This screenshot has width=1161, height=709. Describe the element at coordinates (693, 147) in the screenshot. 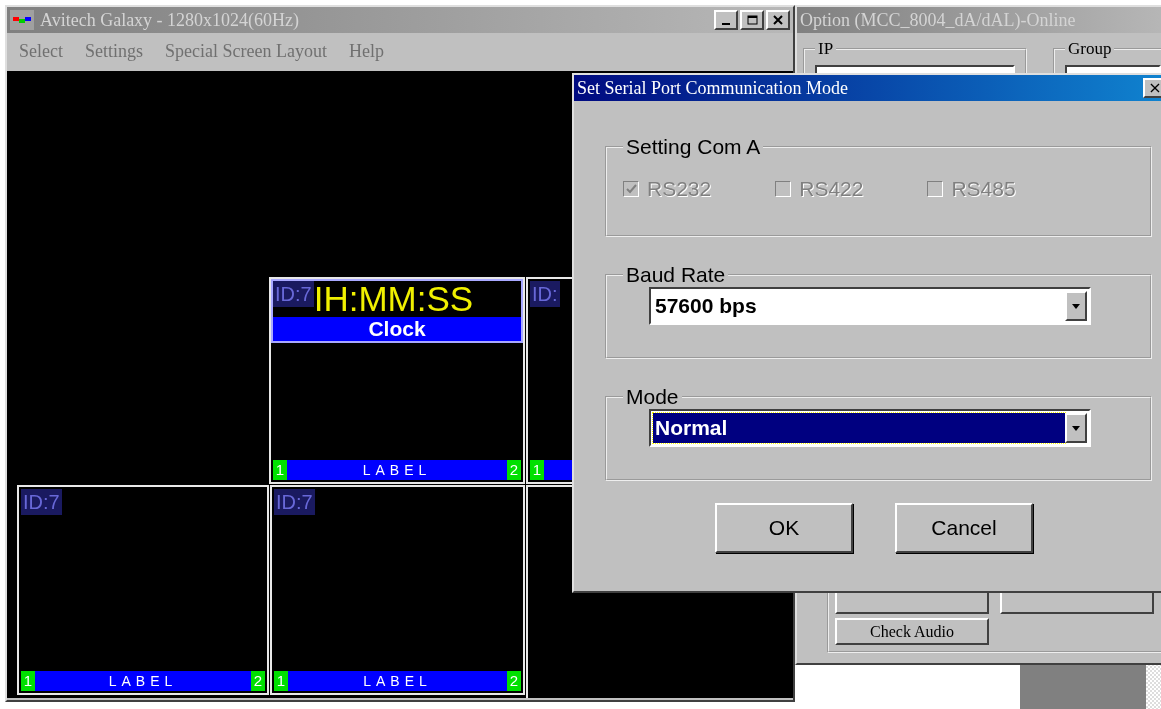

I see `group-title: Setting Com A` at that location.